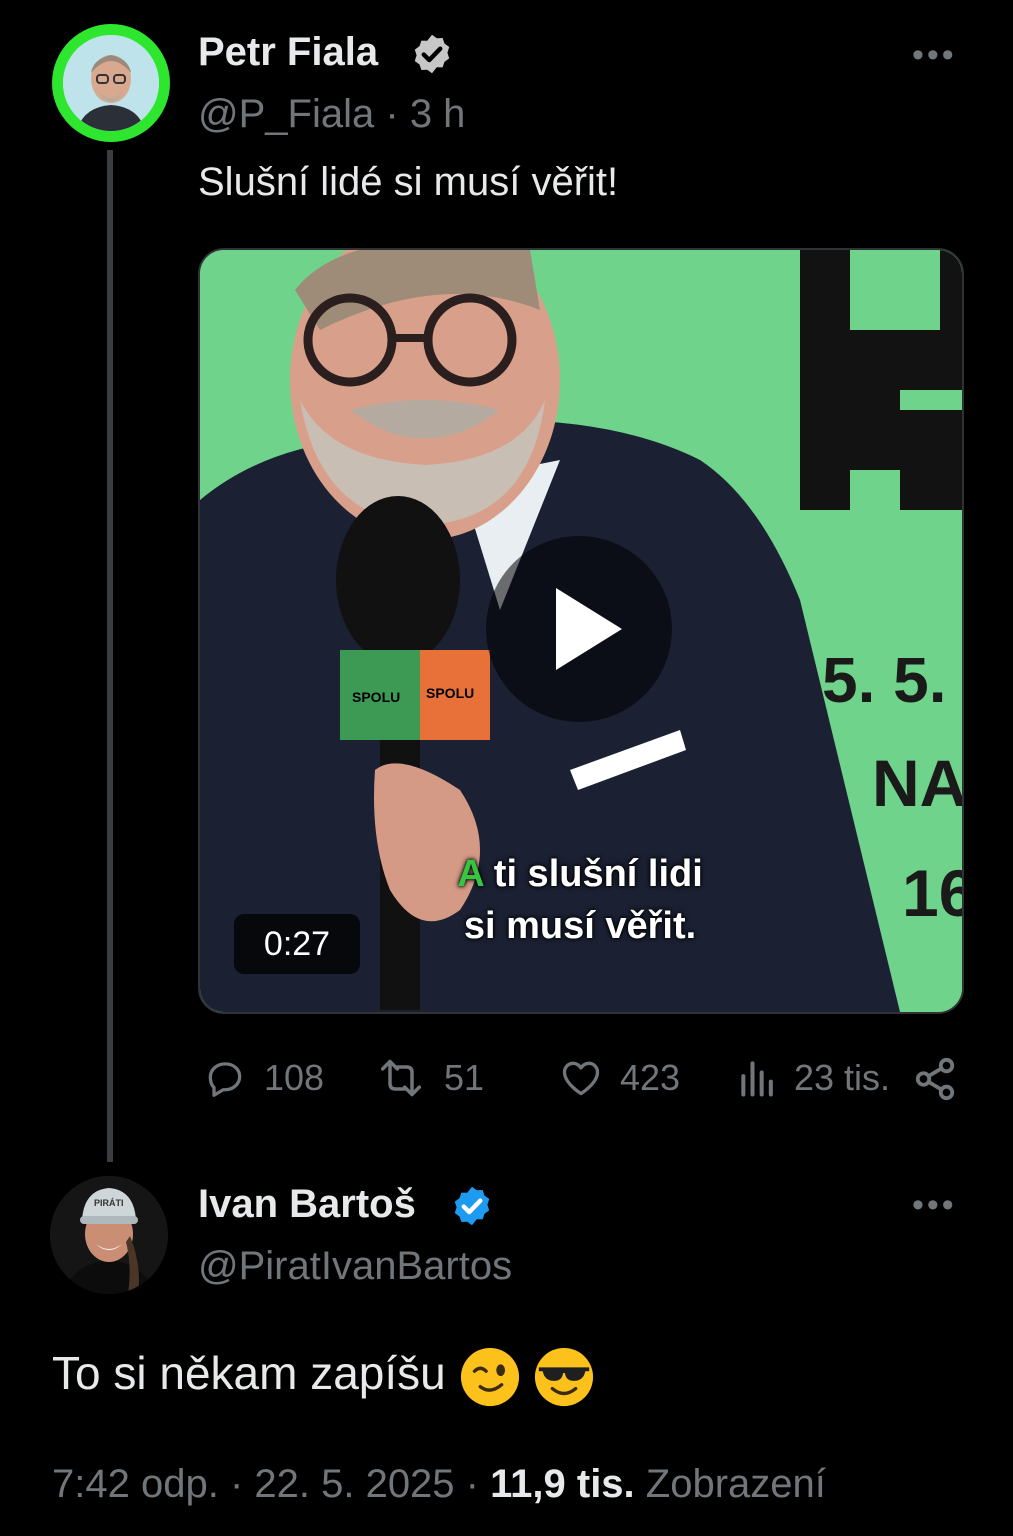 The image size is (1013, 1536). I want to click on reply-tweet-text: To si někam zapíšu, so click(249, 1373).